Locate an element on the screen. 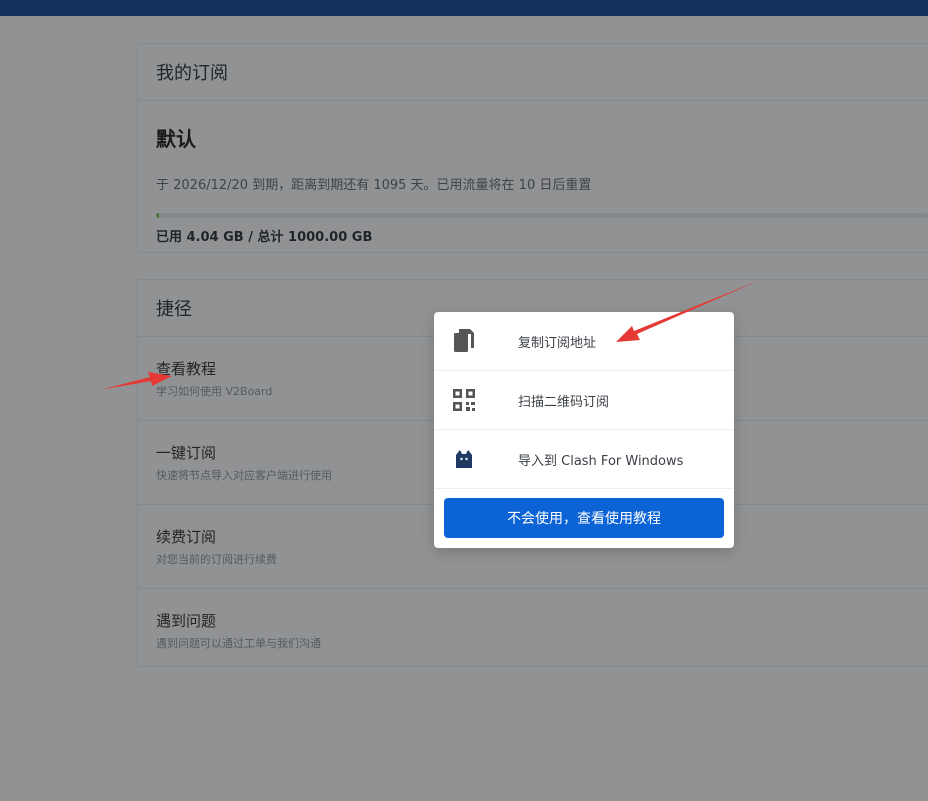 This screenshot has height=801, width=928. view-tutorial-button: 不会使用，查看使用教程 is located at coordinates (584, 518).